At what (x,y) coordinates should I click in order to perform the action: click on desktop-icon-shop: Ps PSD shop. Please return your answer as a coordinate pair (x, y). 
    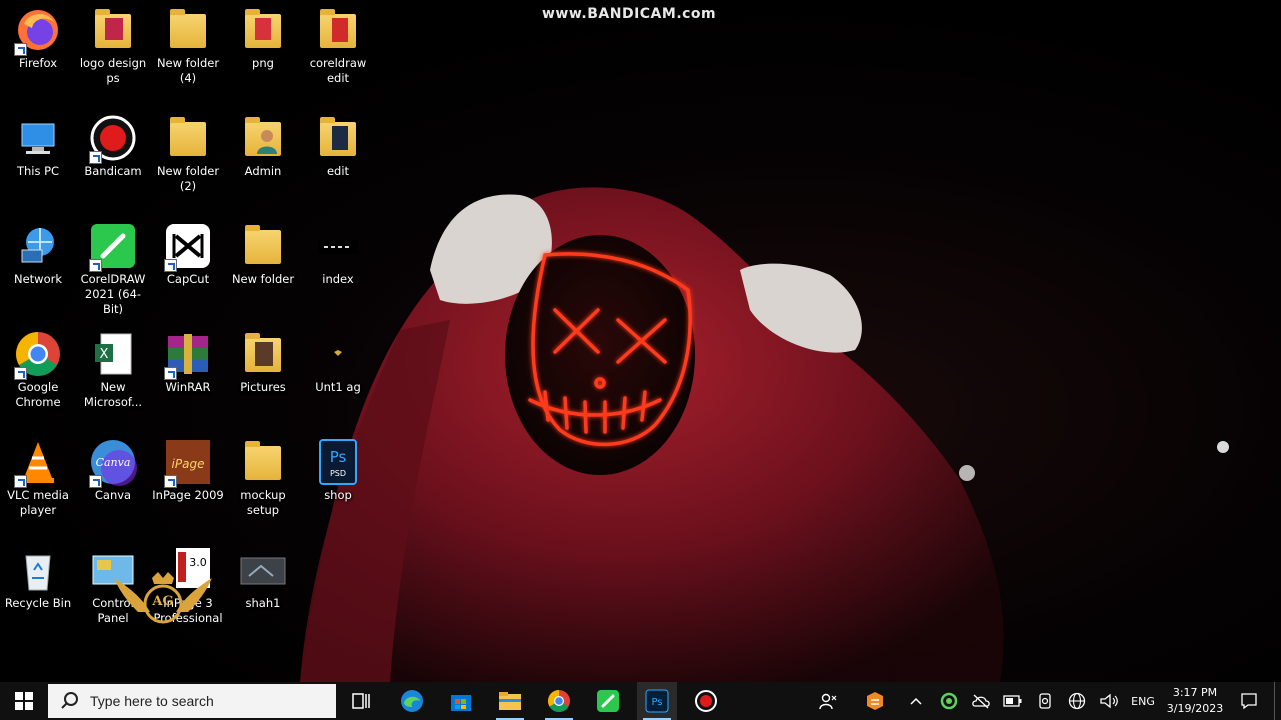
    Looking at the image, I should click on (338, 470).